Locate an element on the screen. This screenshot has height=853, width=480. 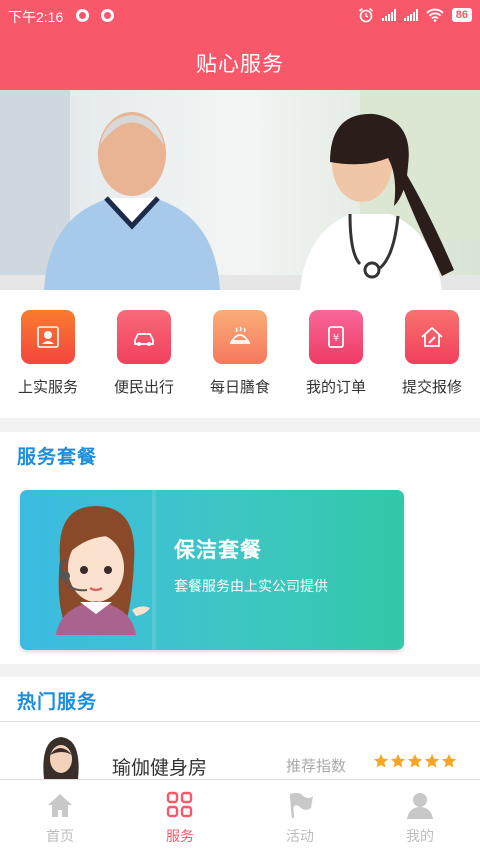
order-icon: ¥ is located at coordinates (336, 337).